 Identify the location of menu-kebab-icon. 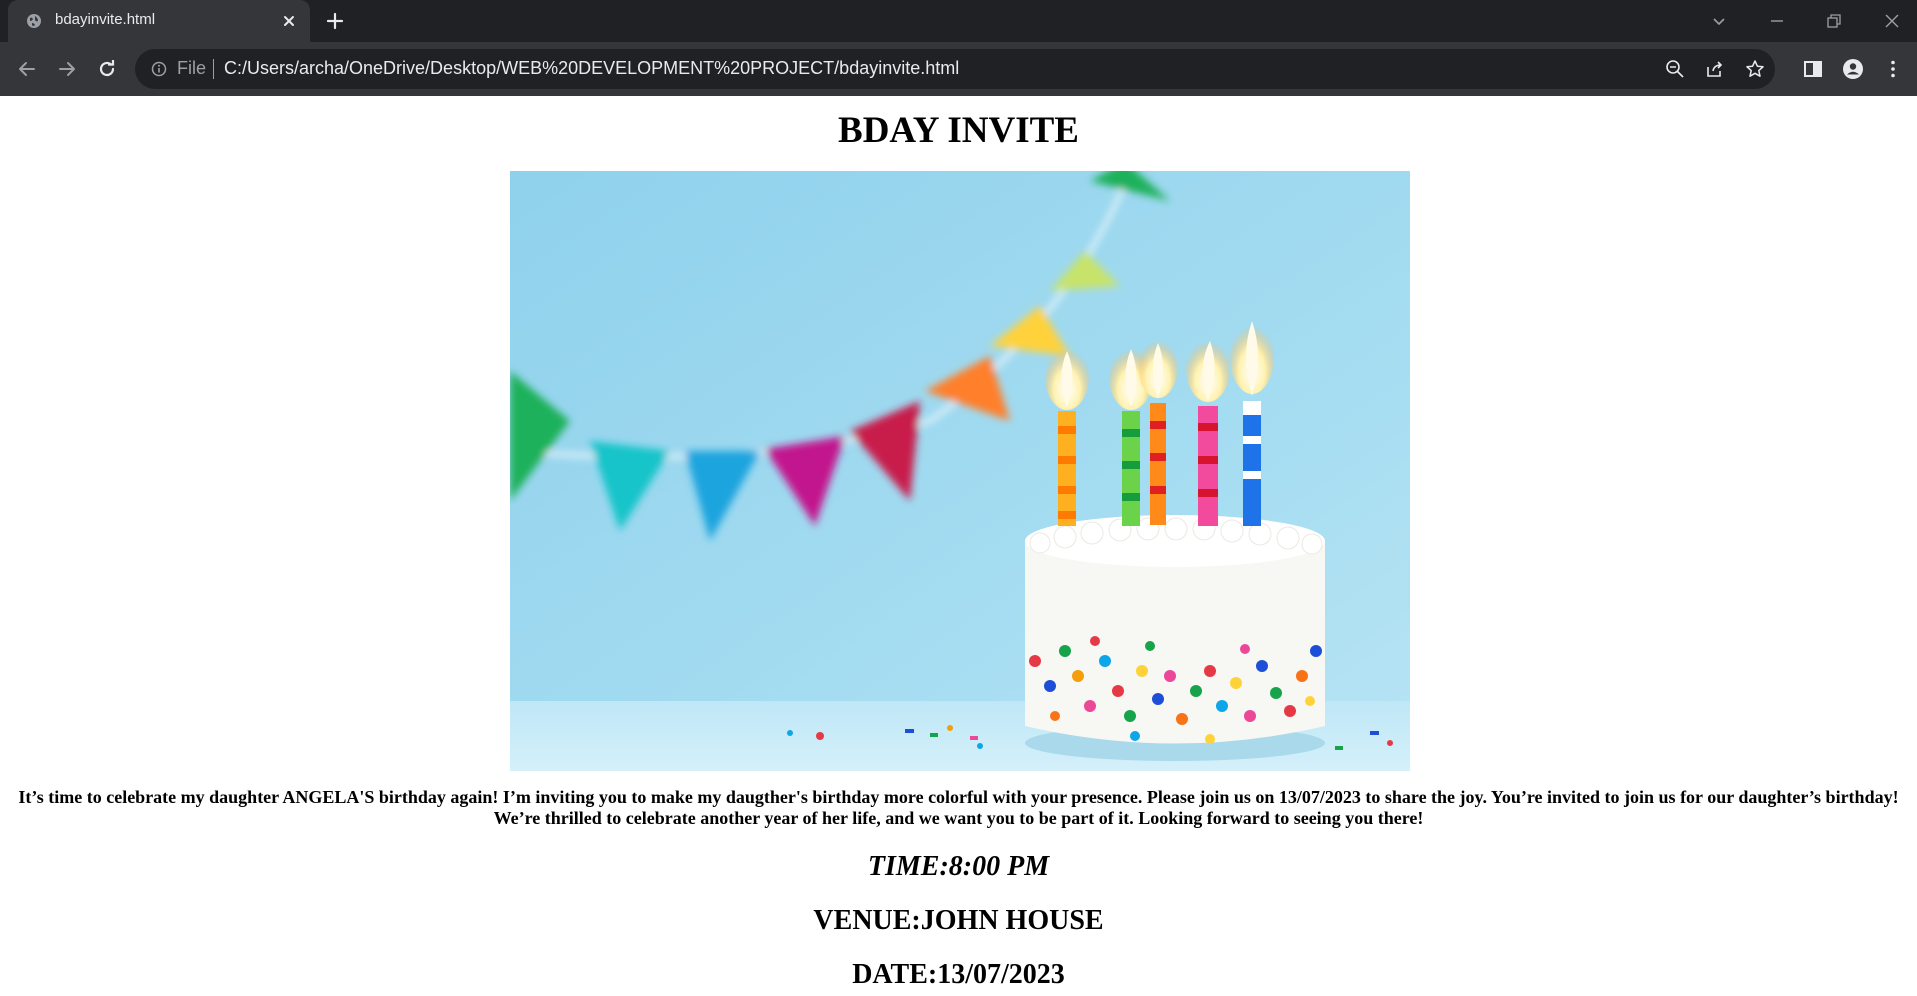
(1893, 69).